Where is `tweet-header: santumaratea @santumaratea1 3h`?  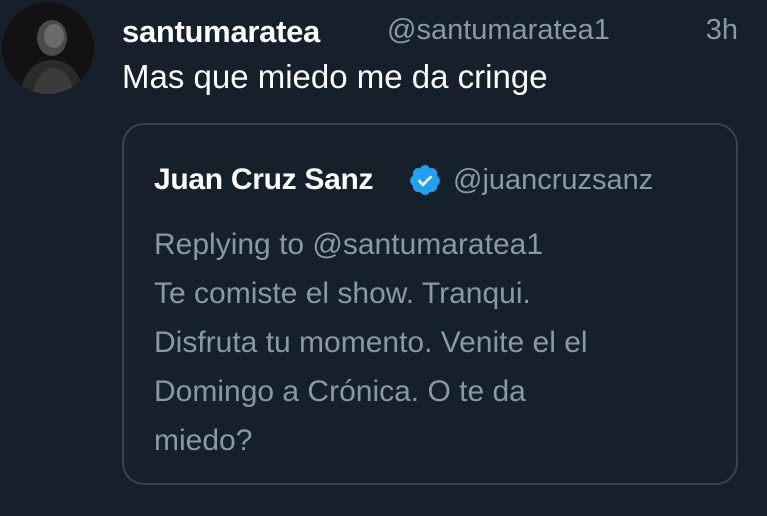 tweet-header: santumaratea @santumaratea1 3h is located at coordinates (437, 30).